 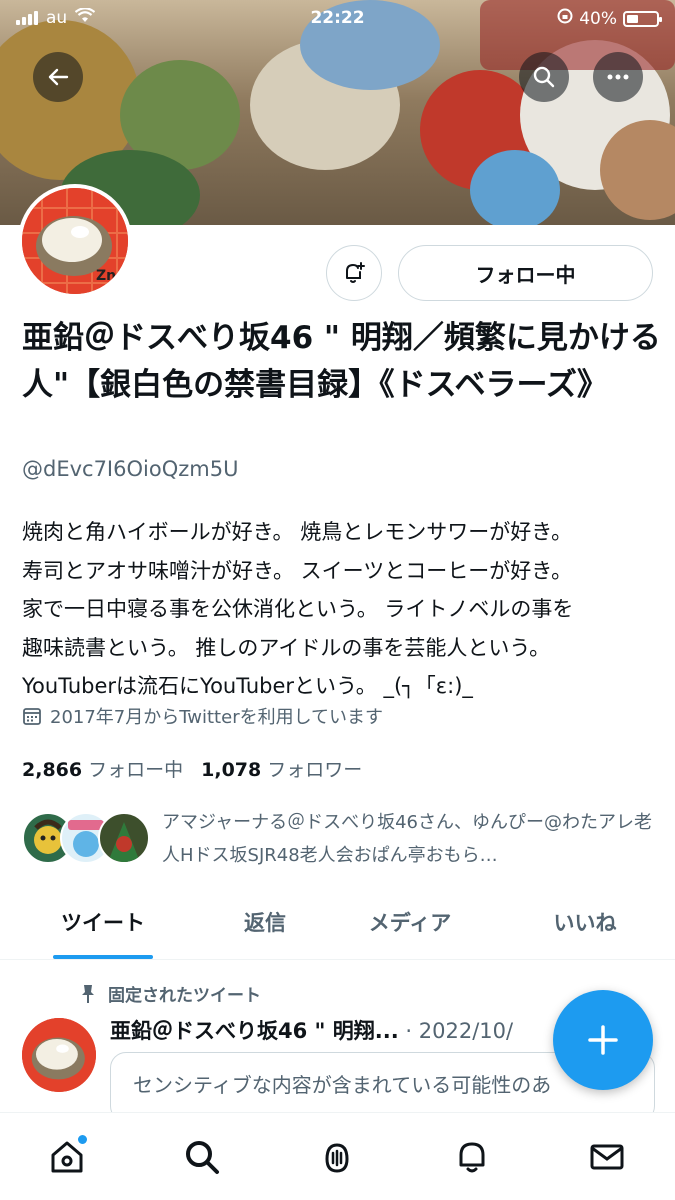 I want to click on following-link: 2,866 フォロー中, so click(x=102, y=768).